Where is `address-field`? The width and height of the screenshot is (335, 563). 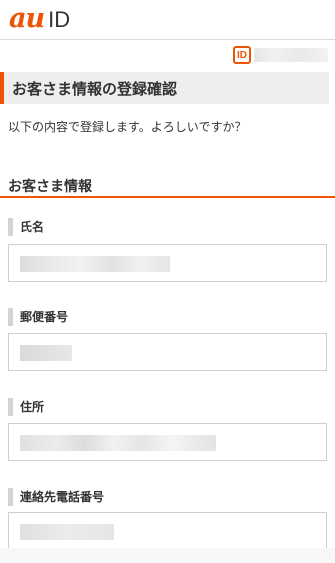 address-field is located at coordinates (167, 442).